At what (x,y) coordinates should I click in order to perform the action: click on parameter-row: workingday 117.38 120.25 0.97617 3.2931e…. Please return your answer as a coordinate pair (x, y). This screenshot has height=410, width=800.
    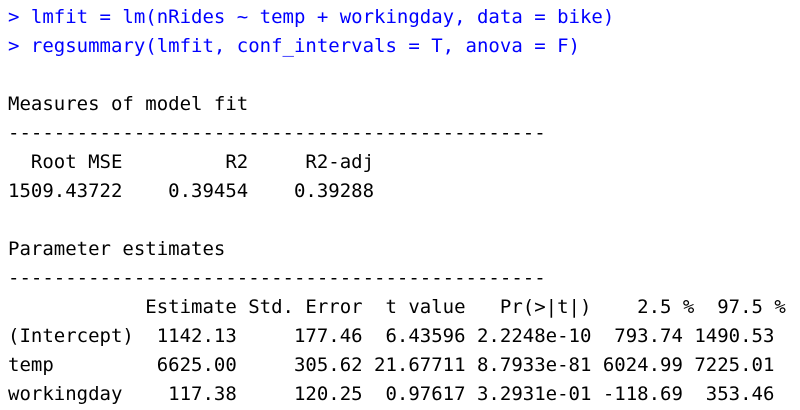
    Looking at the image, I should click on (391, 394).